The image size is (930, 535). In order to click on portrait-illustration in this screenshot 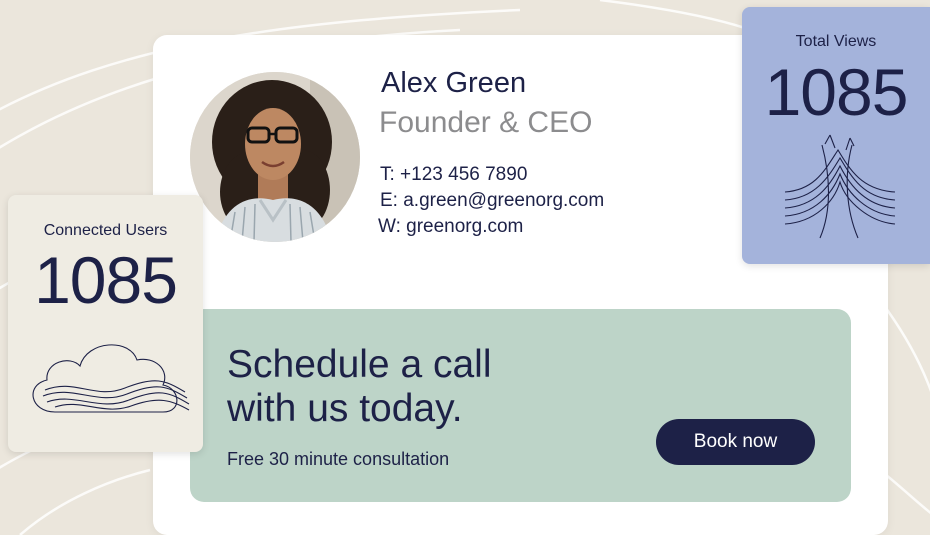, I will do `click(275, 157)`.